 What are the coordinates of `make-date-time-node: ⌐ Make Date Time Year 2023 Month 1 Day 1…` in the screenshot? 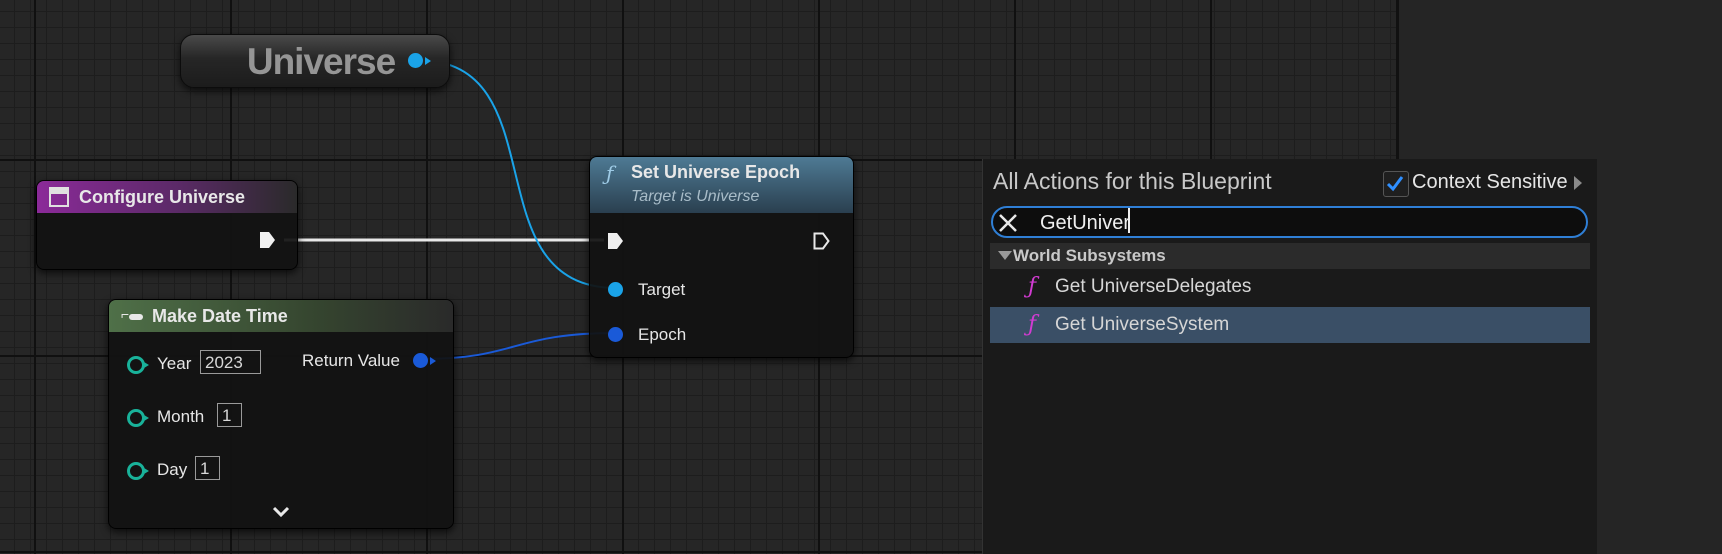 It's located at (281, 414).